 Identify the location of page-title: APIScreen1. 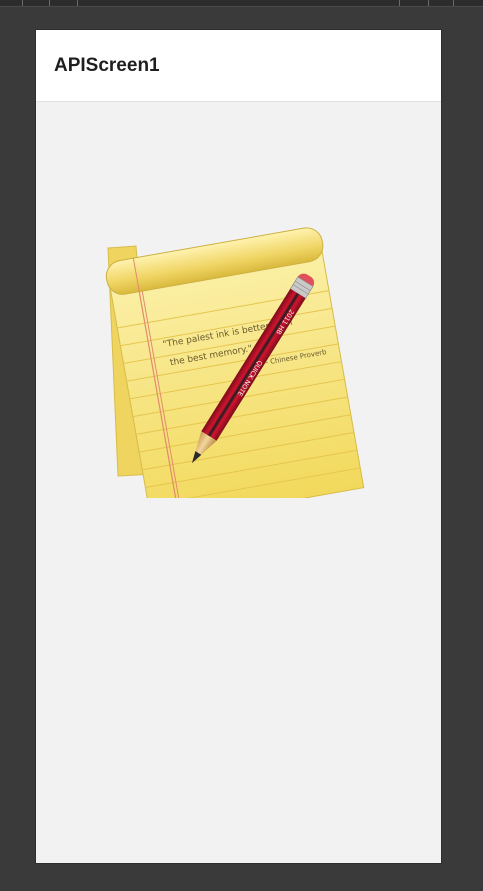
(107, 65).